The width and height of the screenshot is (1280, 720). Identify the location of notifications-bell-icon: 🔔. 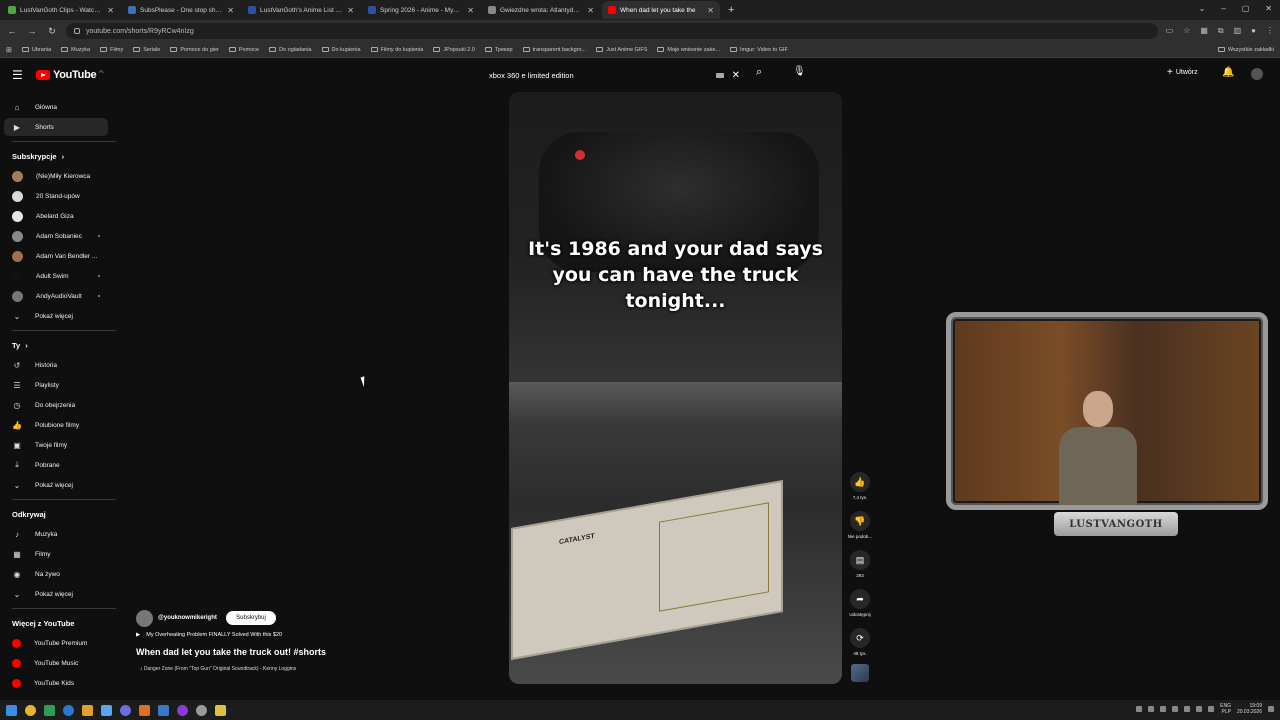
(1228, 72).